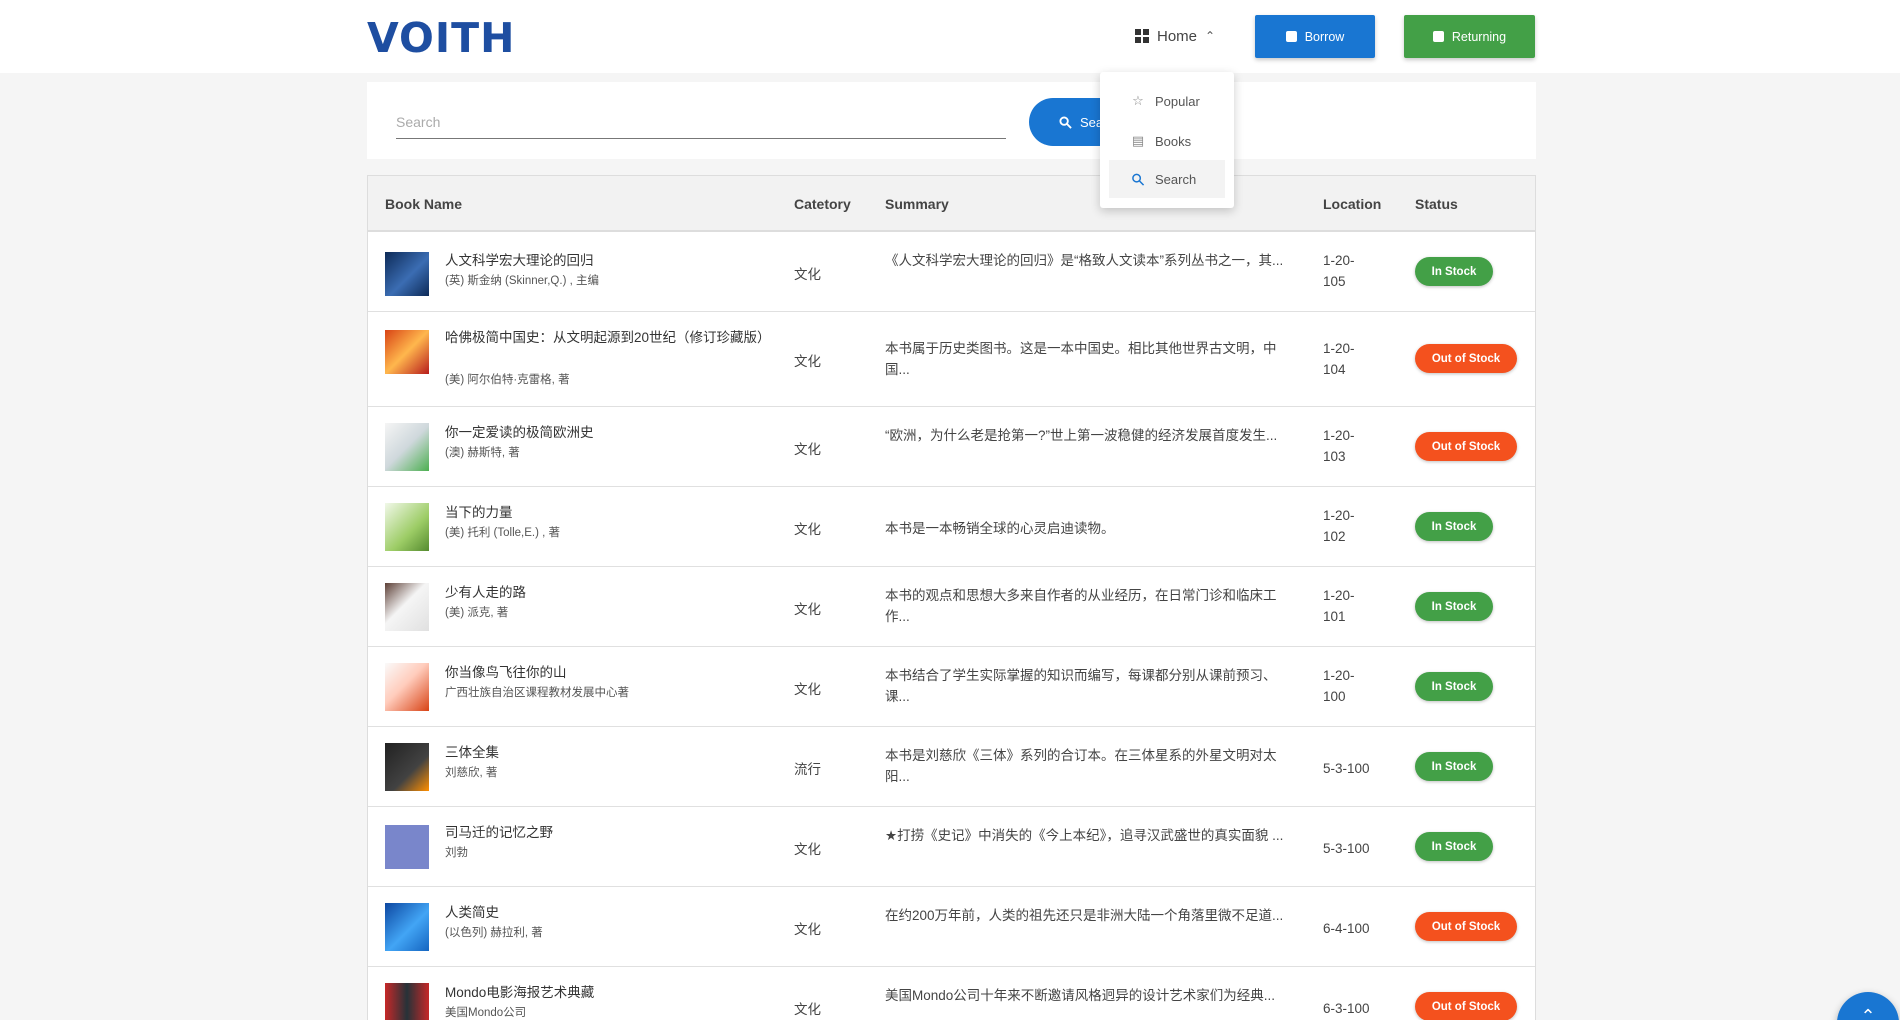  Describe the element at coordinates (1352, 204) in the screenshot. I see `header-location: Location` at that location.